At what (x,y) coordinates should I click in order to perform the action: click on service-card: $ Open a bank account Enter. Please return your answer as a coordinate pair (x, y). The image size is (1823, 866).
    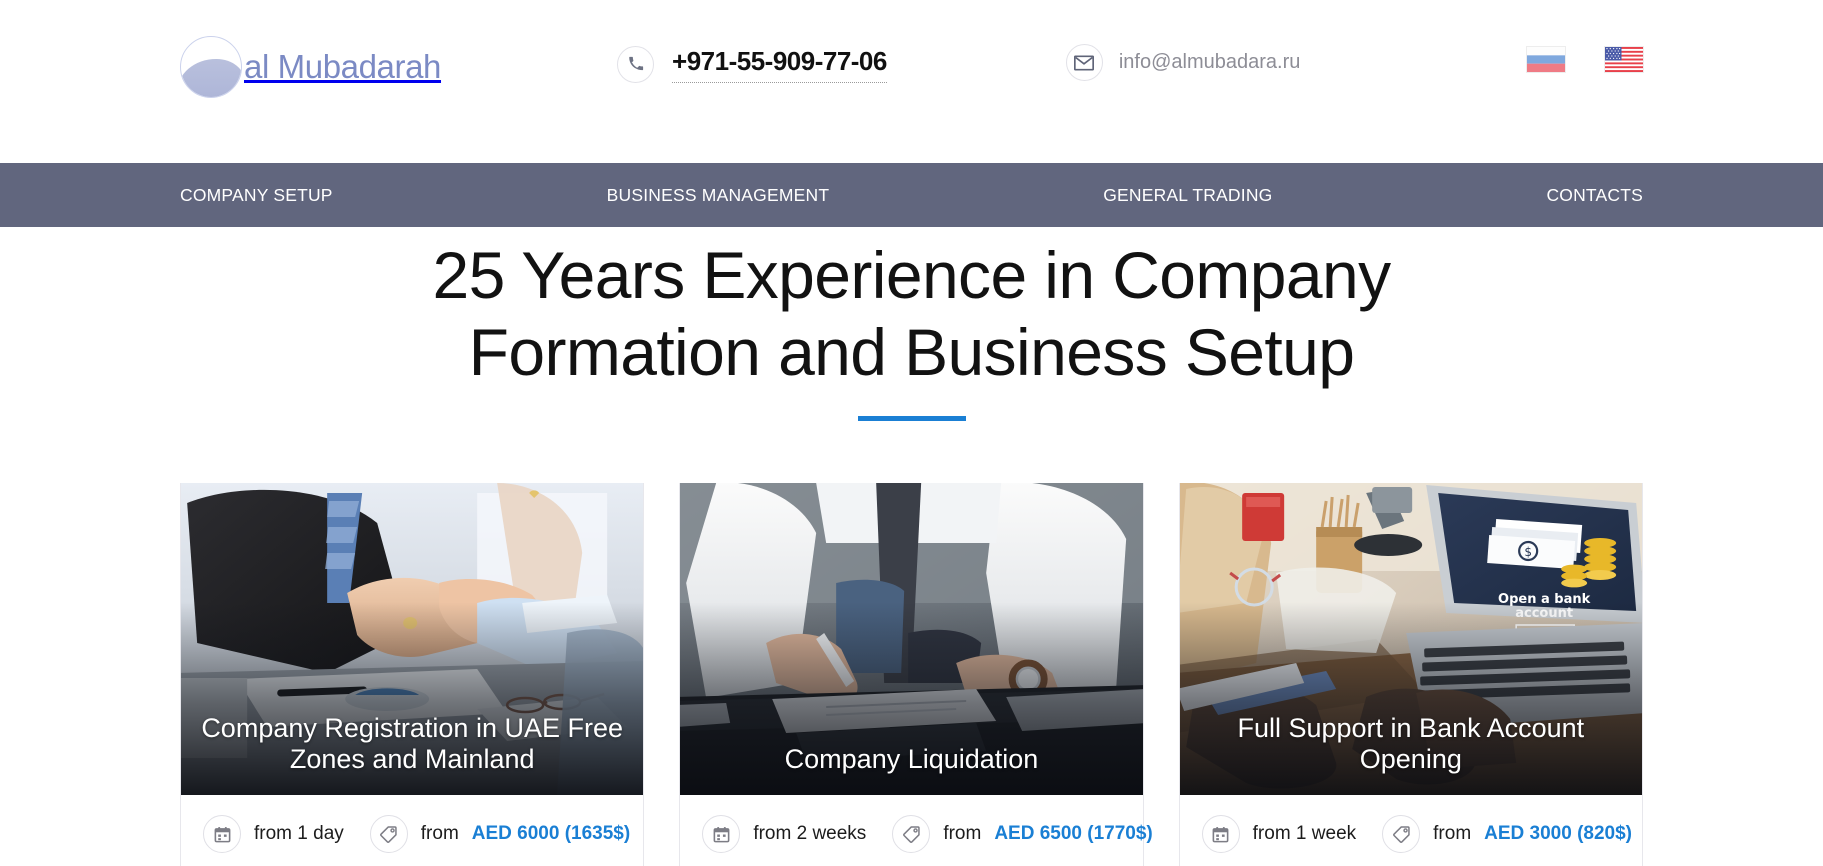
    Looking at the image, I should click on (1410, 674).